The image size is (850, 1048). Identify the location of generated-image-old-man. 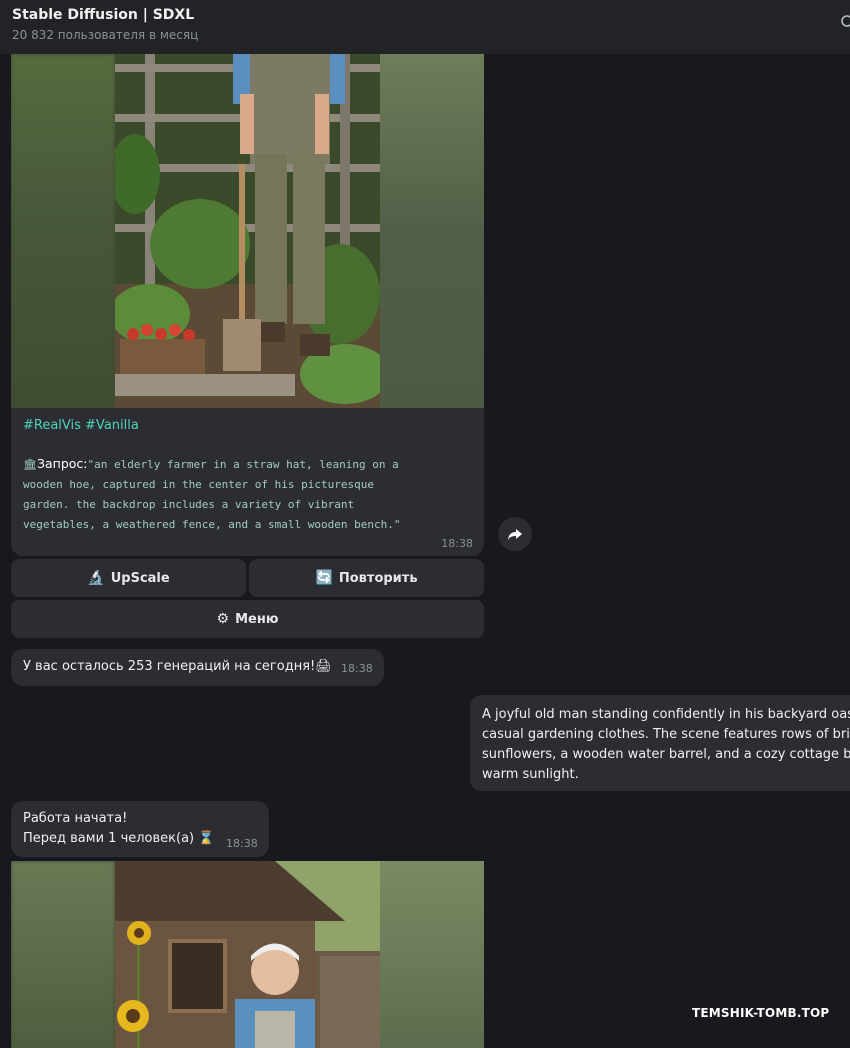
(247, 954).